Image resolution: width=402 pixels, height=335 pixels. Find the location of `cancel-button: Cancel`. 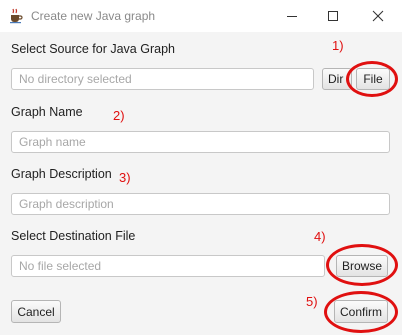

cancel-button: Cancel is located at coordinates (36, 311).